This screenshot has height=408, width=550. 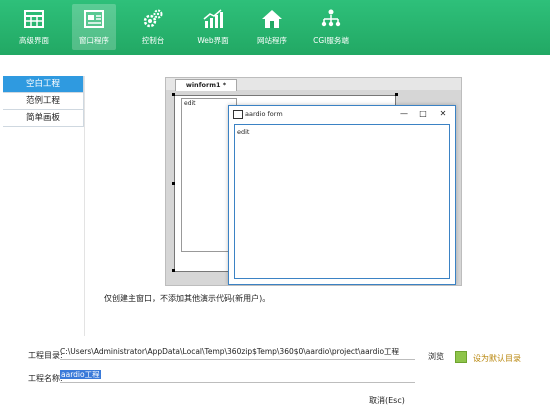 I want to click on template-description: 仅创建主窗口，不添加其他演示代码(新用户)。, so click(x=187, y=298).